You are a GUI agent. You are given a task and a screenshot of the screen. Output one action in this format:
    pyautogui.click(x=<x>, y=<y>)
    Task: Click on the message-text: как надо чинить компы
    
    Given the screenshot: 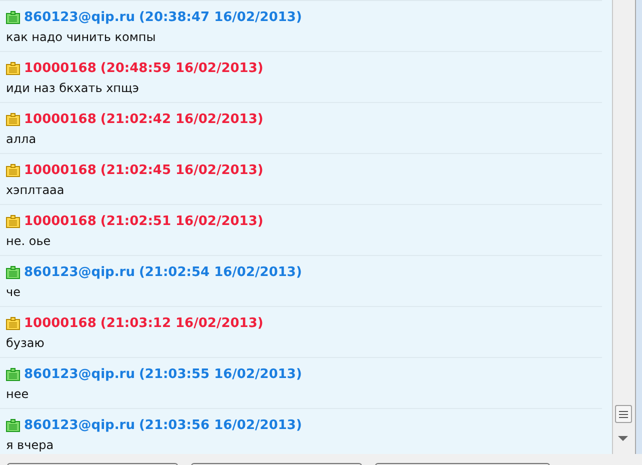 What is the action you would take?
    pyautogui.click(x=81, y=37)
    